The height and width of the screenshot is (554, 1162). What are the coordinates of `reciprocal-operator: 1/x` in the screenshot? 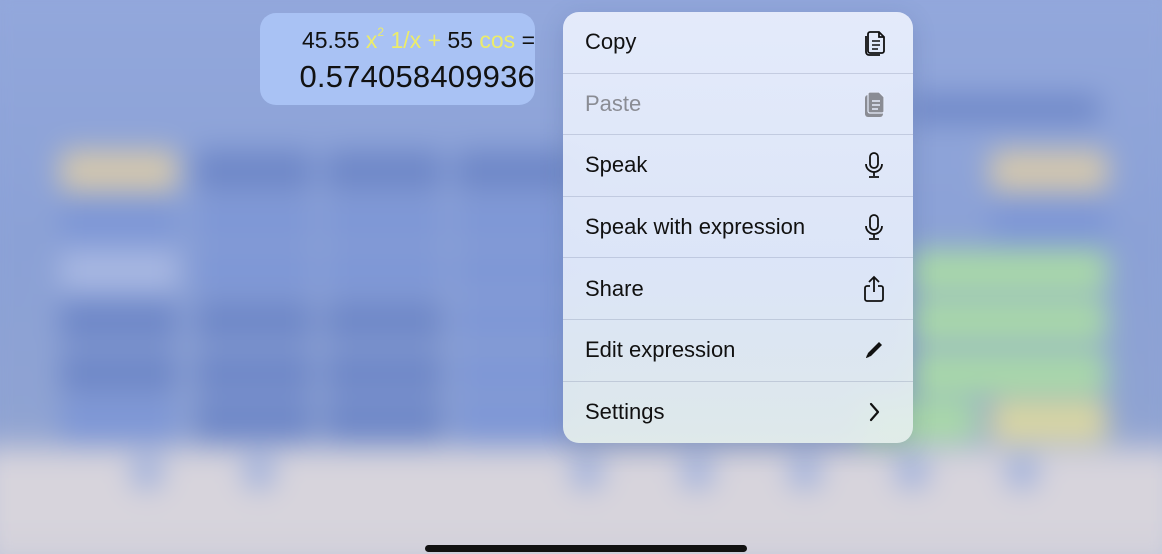 It's located at (406, 40).